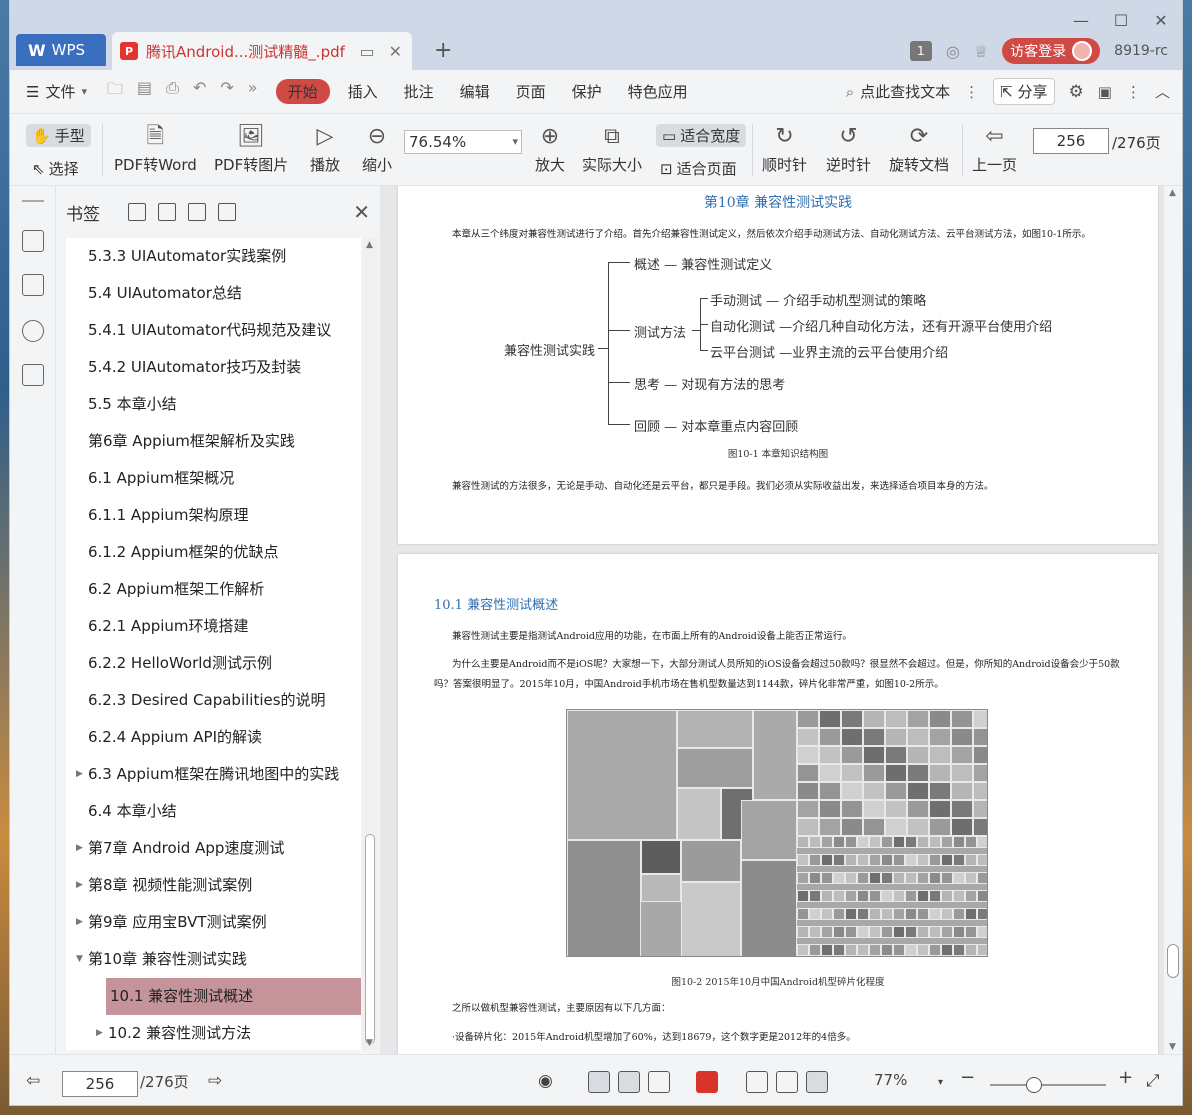  What do you see at coordinates (79, 959) in the screenshot?
I see `caret-down-icon: ▼` at bounding box center [79, 959].